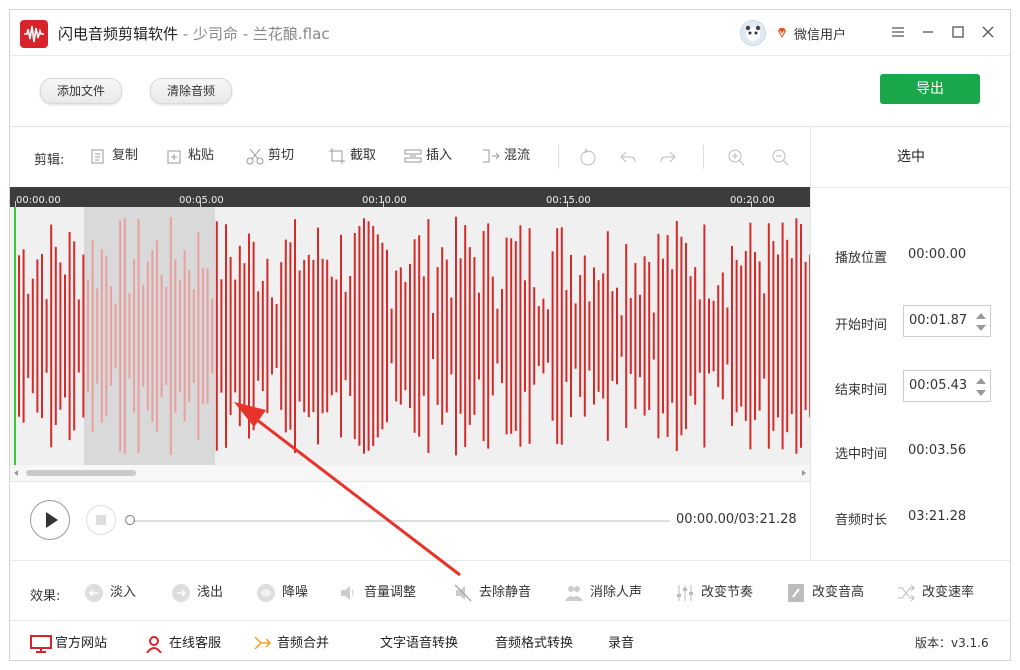  I want to click on change-pitch-button: 改变音高, so click(825, 593).